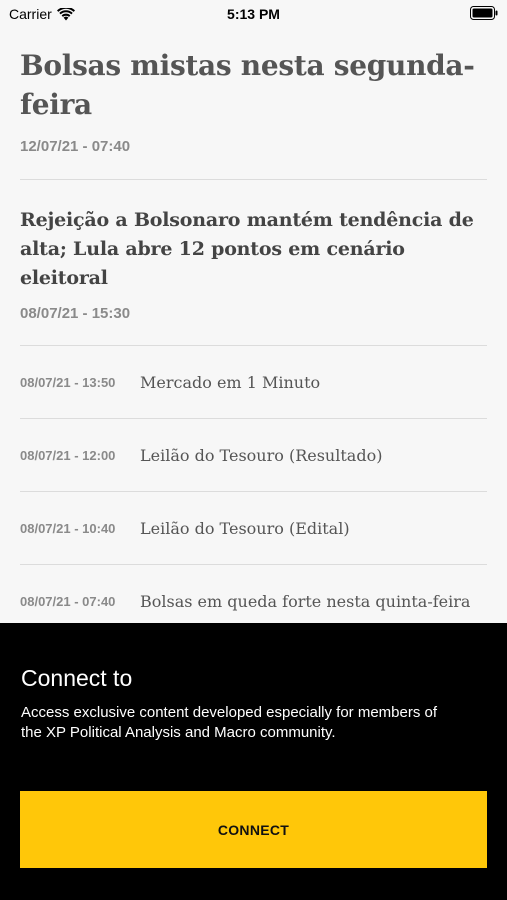  What do you see at coordinates (68, 382) in the screenshot?
I see `list-item-time: 08/07/21 - 13:50` at bounding box center [68, 382].